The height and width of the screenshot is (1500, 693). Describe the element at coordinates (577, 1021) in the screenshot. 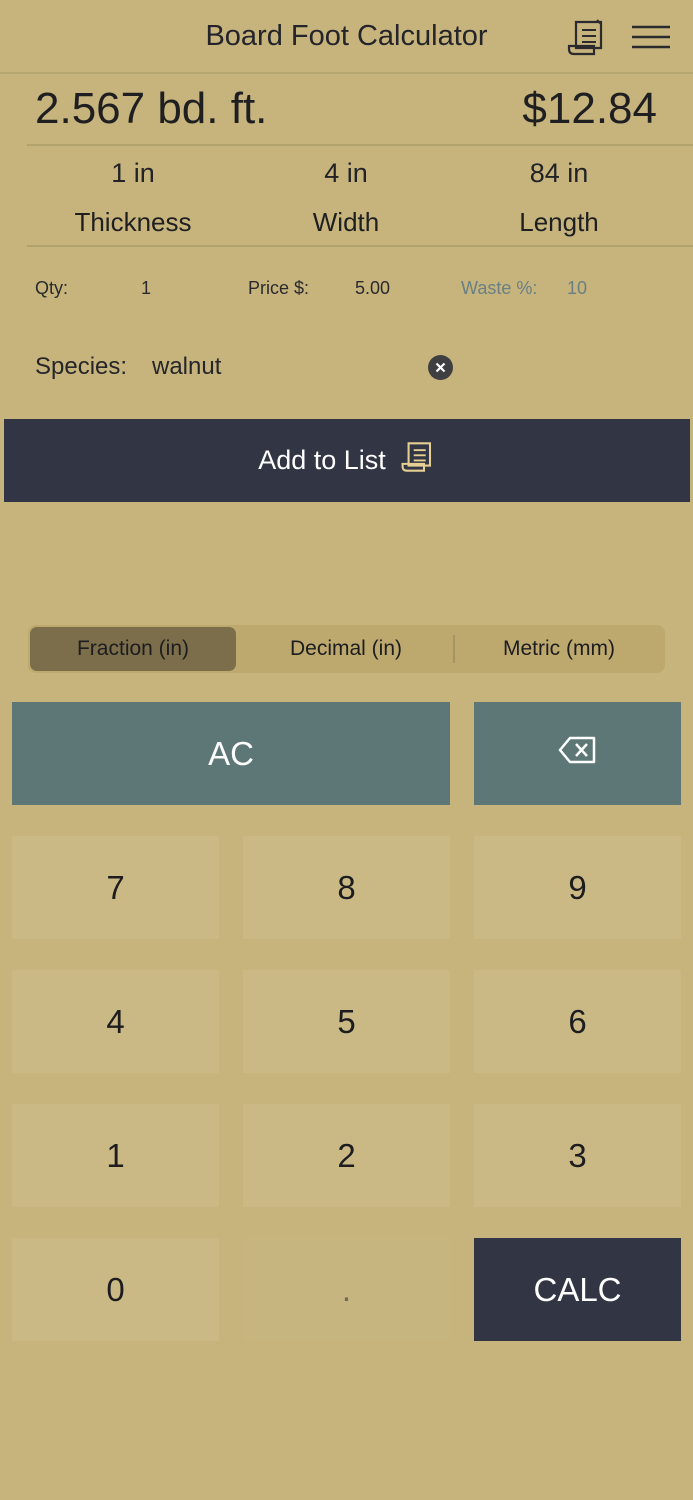

I see `key-6: 6` at that location.